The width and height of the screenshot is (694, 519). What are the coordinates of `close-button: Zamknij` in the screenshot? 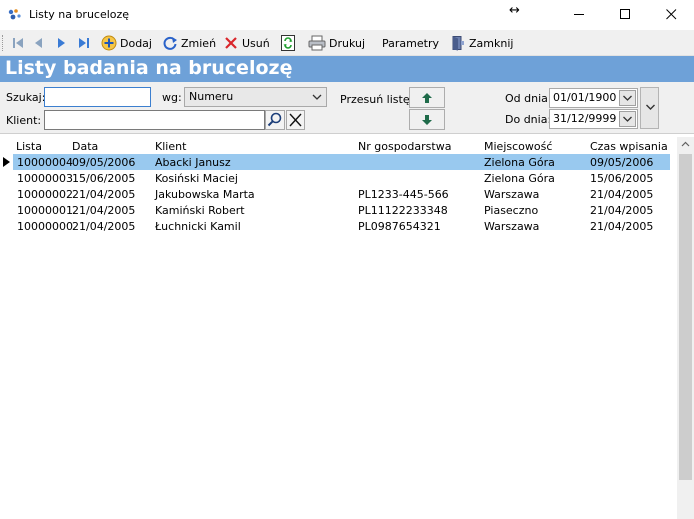 It's located at (481, 43).